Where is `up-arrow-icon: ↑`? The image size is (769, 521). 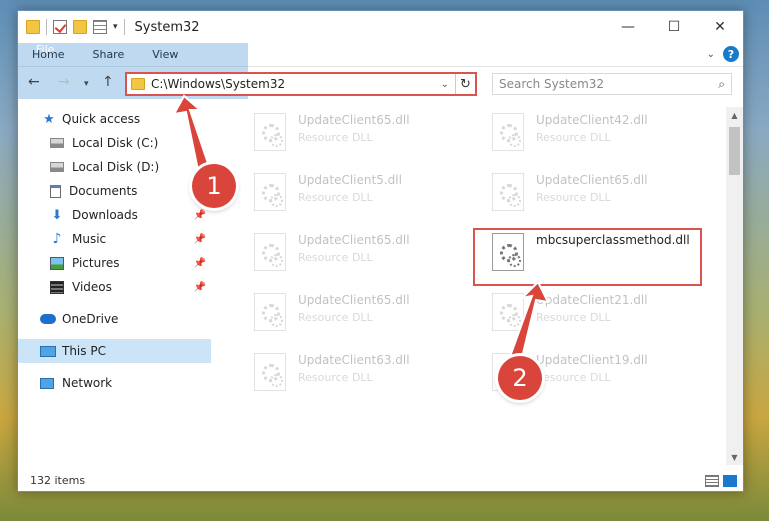
up-arrow-icon: ↑ is located at coordinates (108, 82).